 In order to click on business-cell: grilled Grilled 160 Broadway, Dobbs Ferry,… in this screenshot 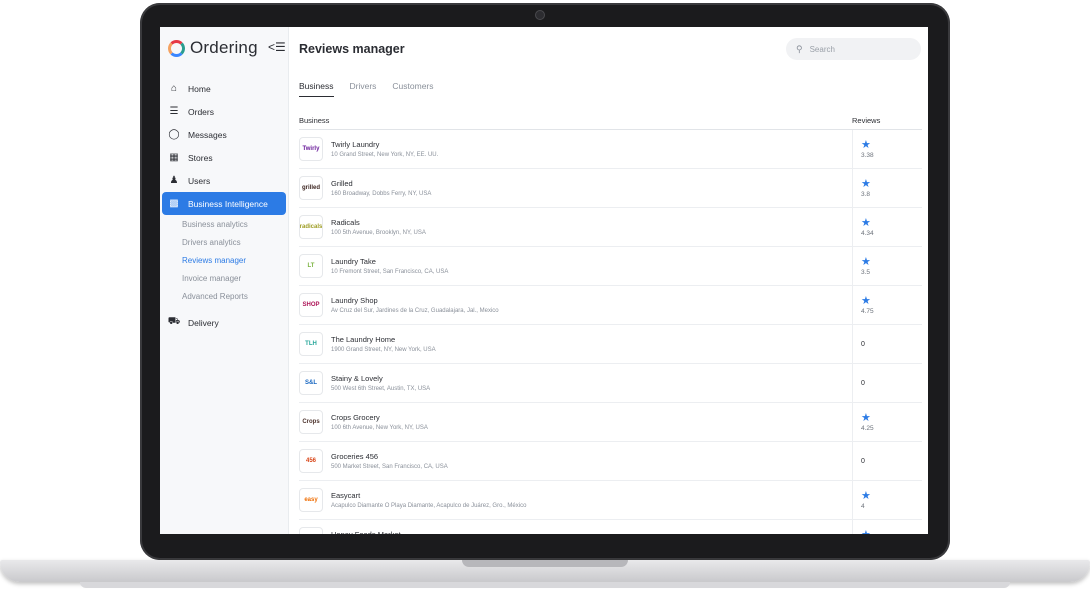, I will do `click(575, 188)`.